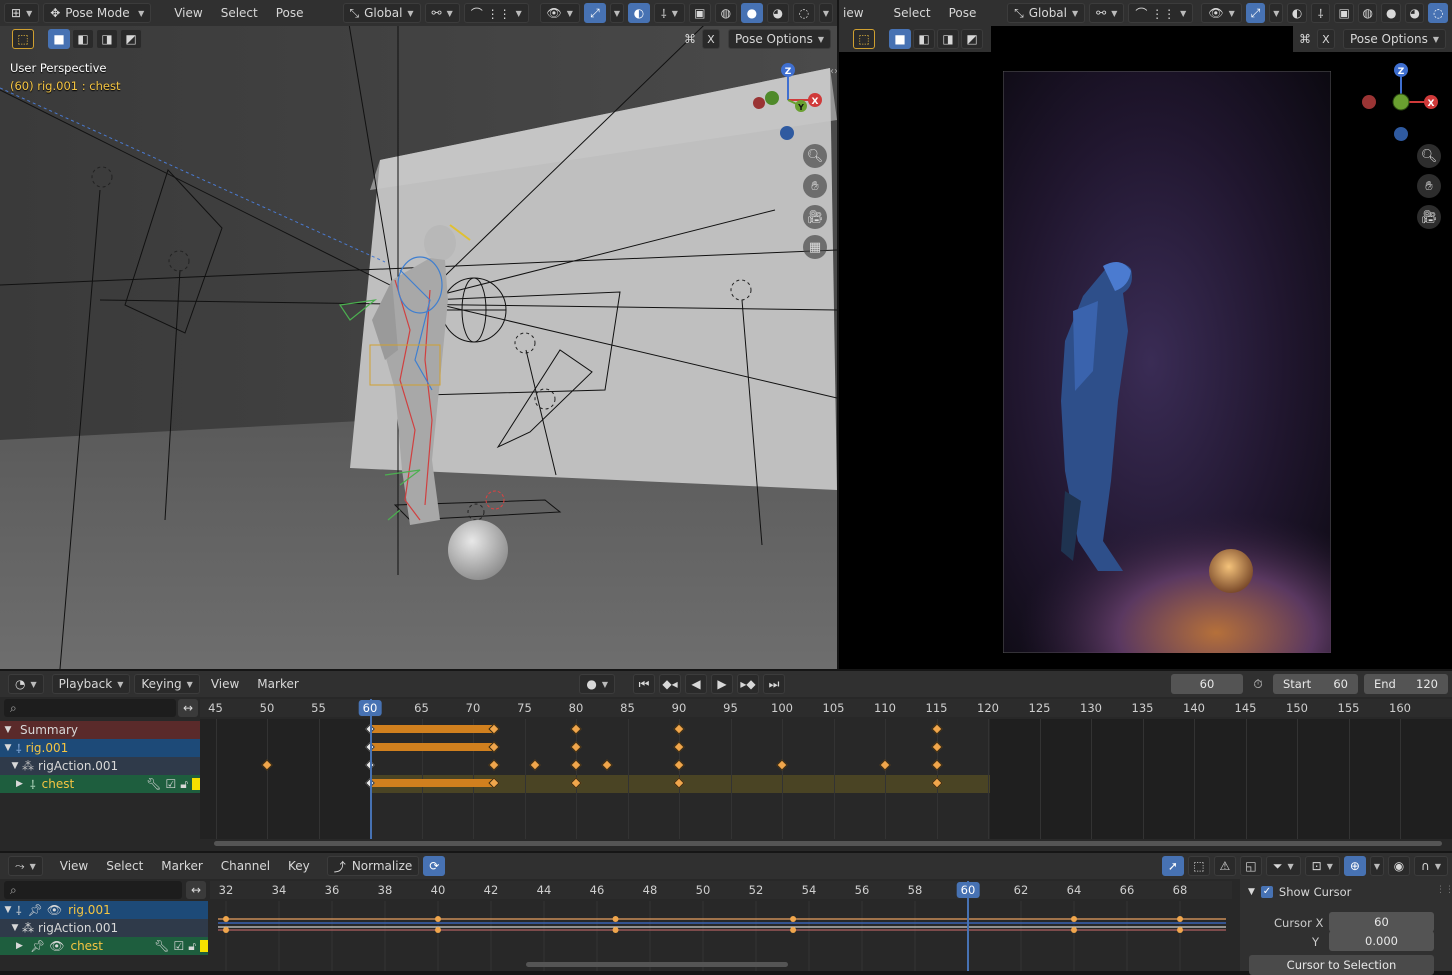 Image resolution: width=1452 pixels, height=975 pixels. Describe the element at coordinates (1251, 892) in the screenshot. I see `panel-collapse-icon: ▼` at that location.